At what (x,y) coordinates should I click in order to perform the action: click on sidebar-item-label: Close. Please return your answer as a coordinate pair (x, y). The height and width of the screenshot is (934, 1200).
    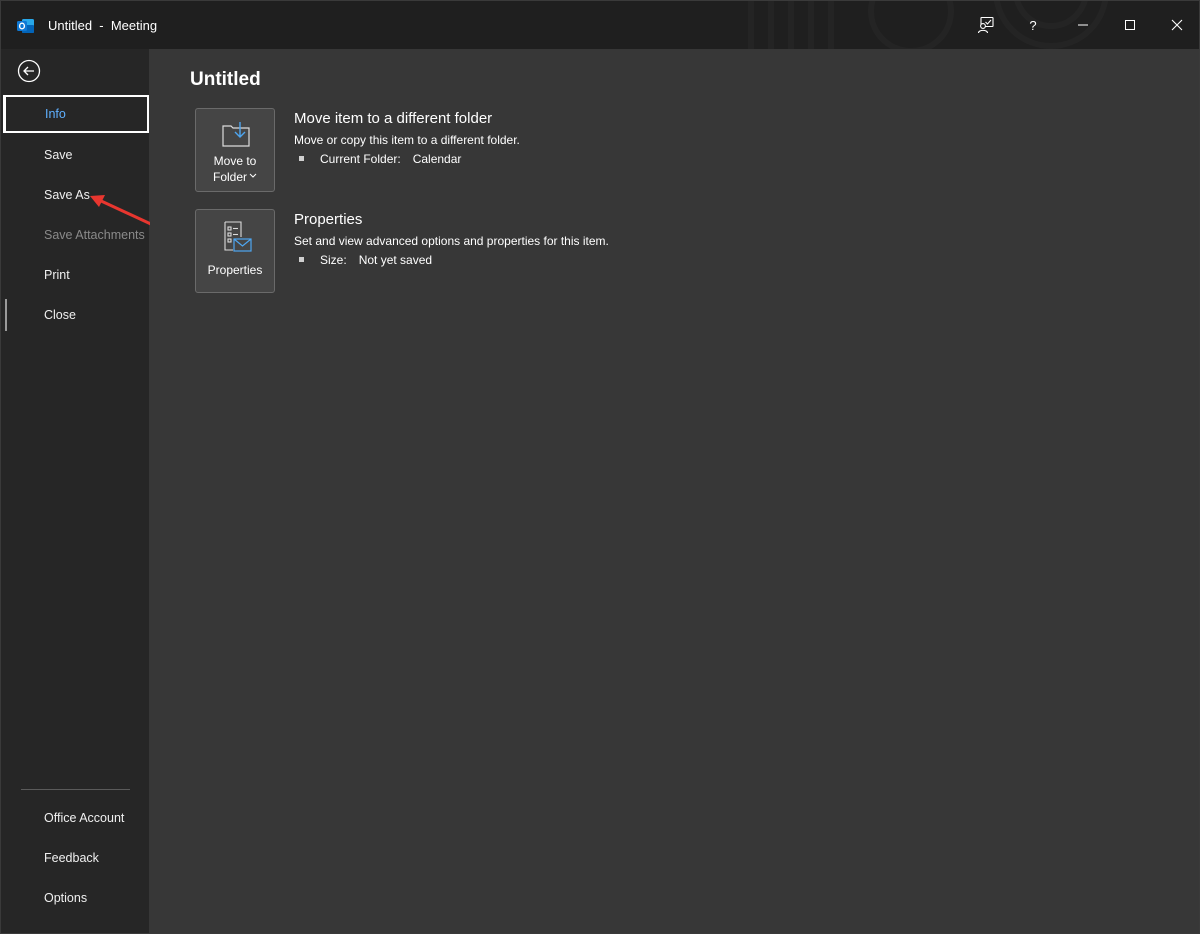
    Looking at the image, I should click on (60, 315).